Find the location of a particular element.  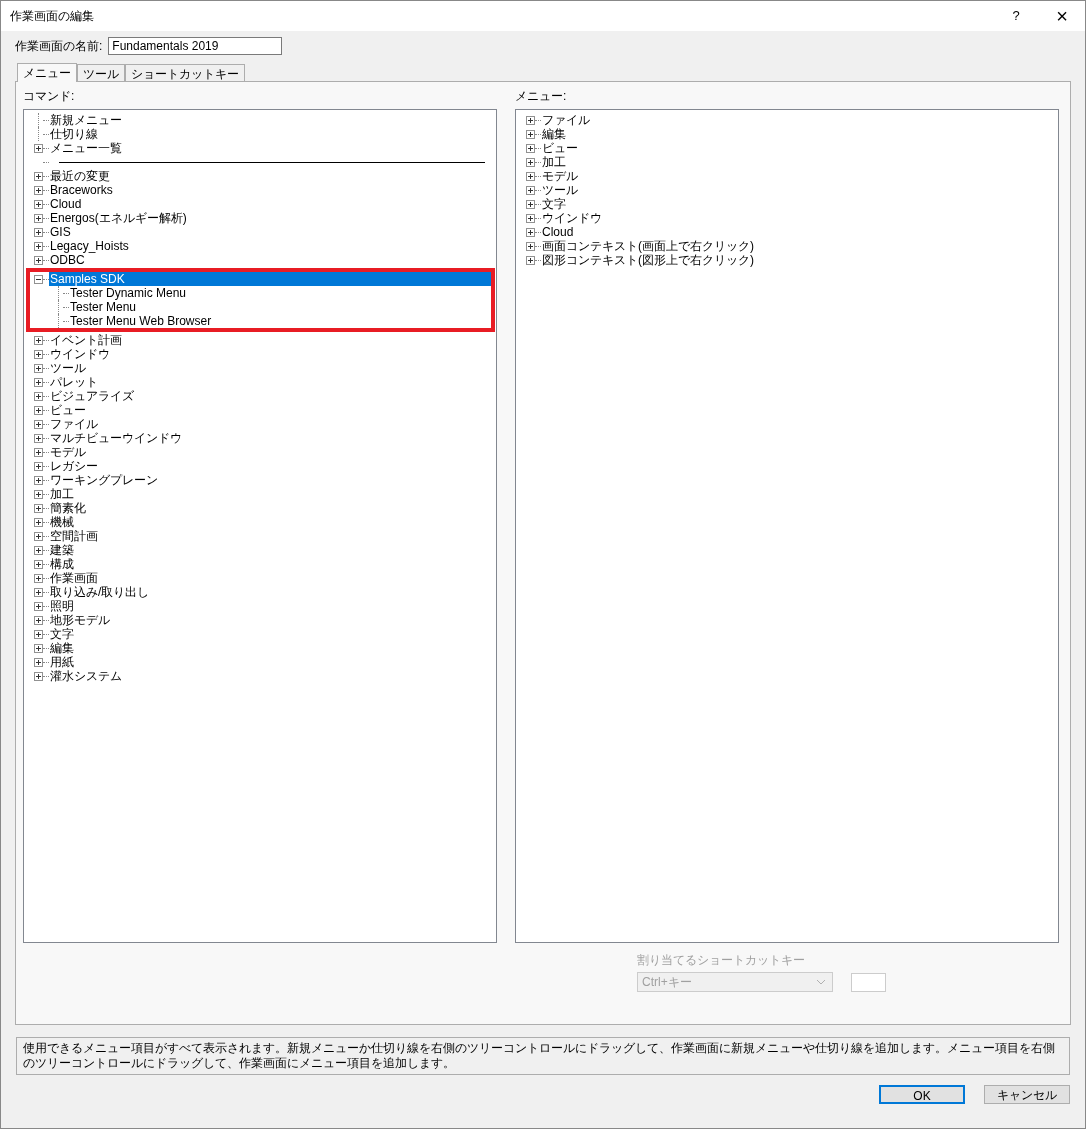

tree-item: Tester Menu is located at coordinates (103, 307).